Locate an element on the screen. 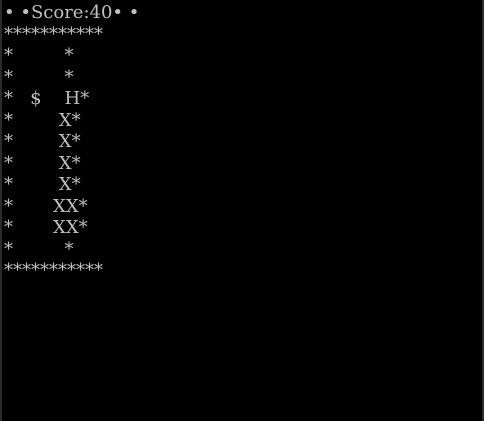 The image size is (484, 421). score-display: • •Score:40• • is located at coordinates (72, 12).